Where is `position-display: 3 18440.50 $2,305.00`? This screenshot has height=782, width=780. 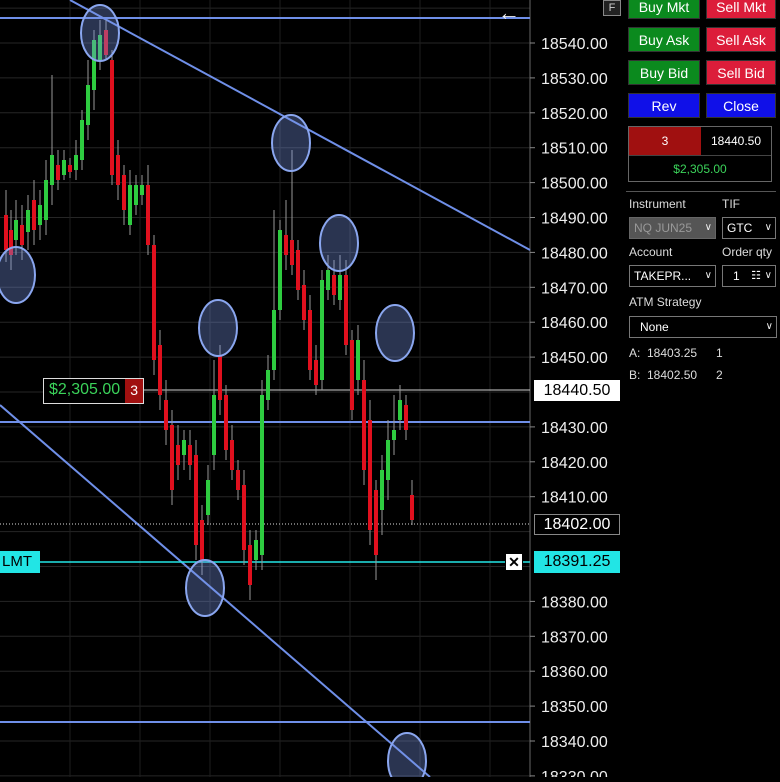 position-display: 3 18440.50 $2,305.00 is located at coordinates (700, 154).